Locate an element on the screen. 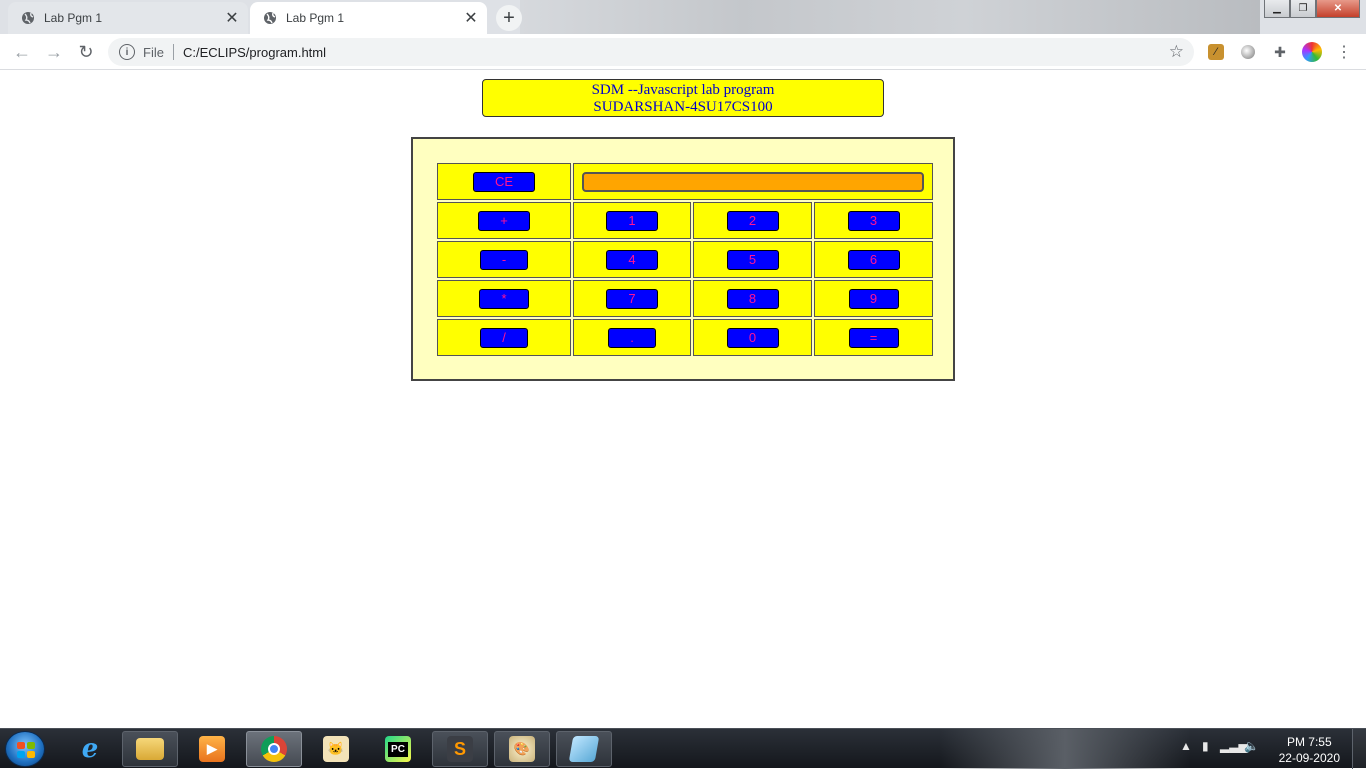 This screenshot has width=1366, height=769. digit-3-button: 3 is located at coordinates (873, 220).